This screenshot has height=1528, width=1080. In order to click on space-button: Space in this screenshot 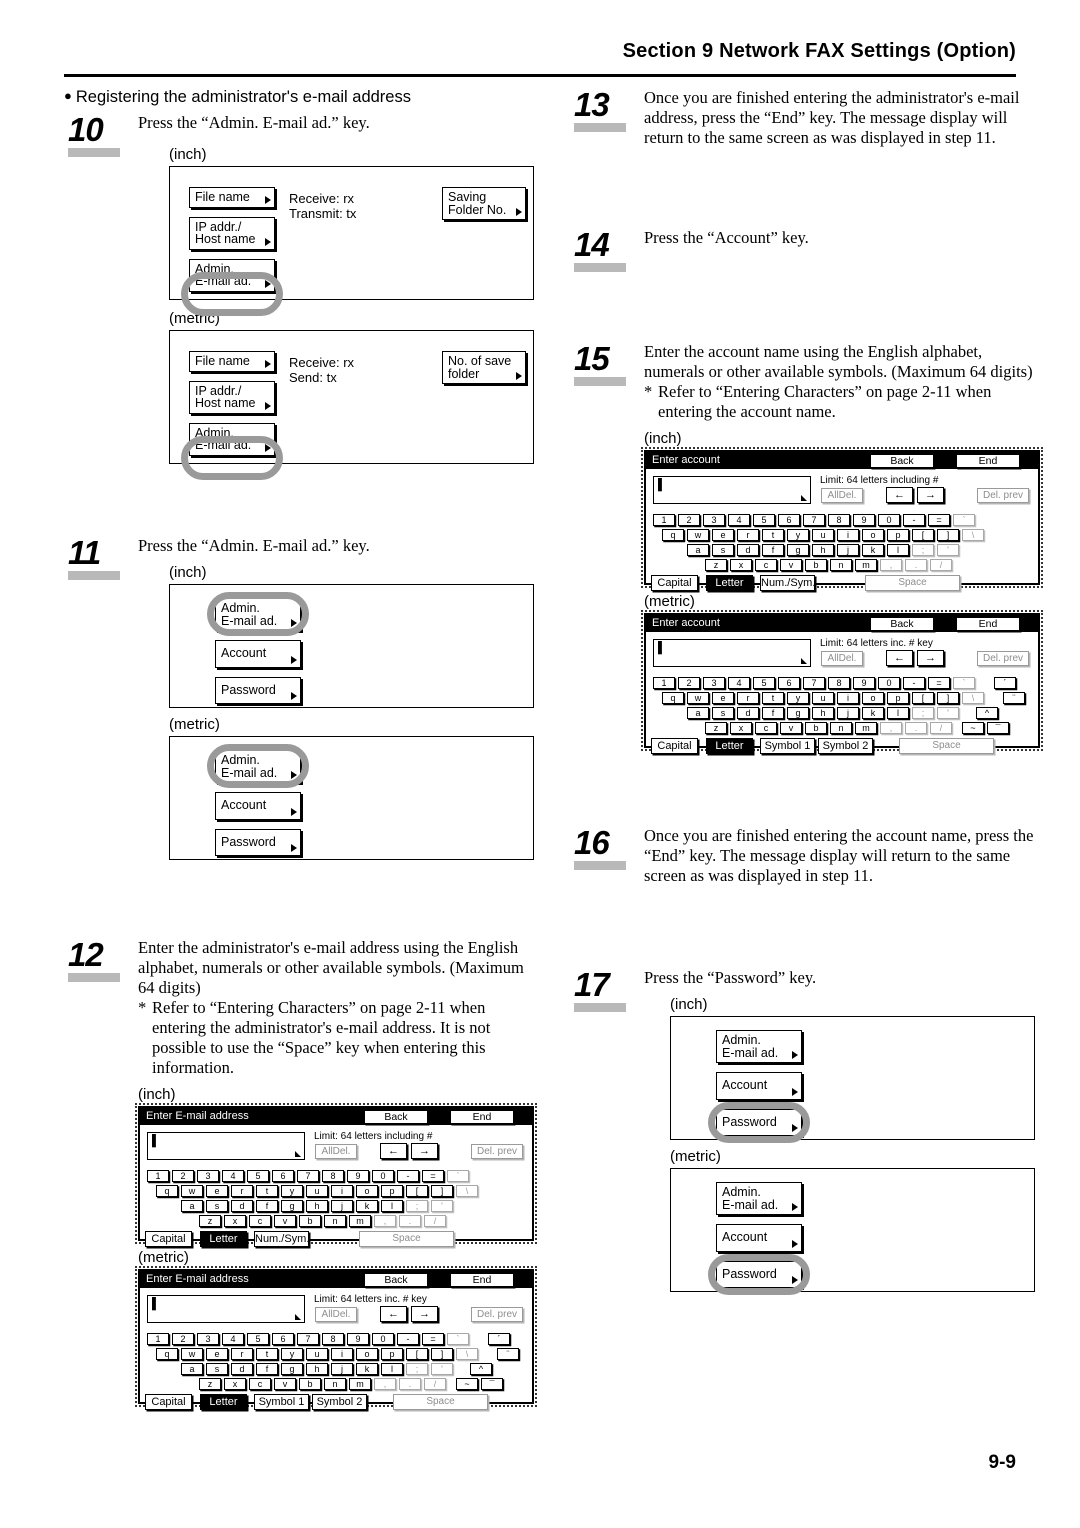, I will do `click(406, 1239)`.